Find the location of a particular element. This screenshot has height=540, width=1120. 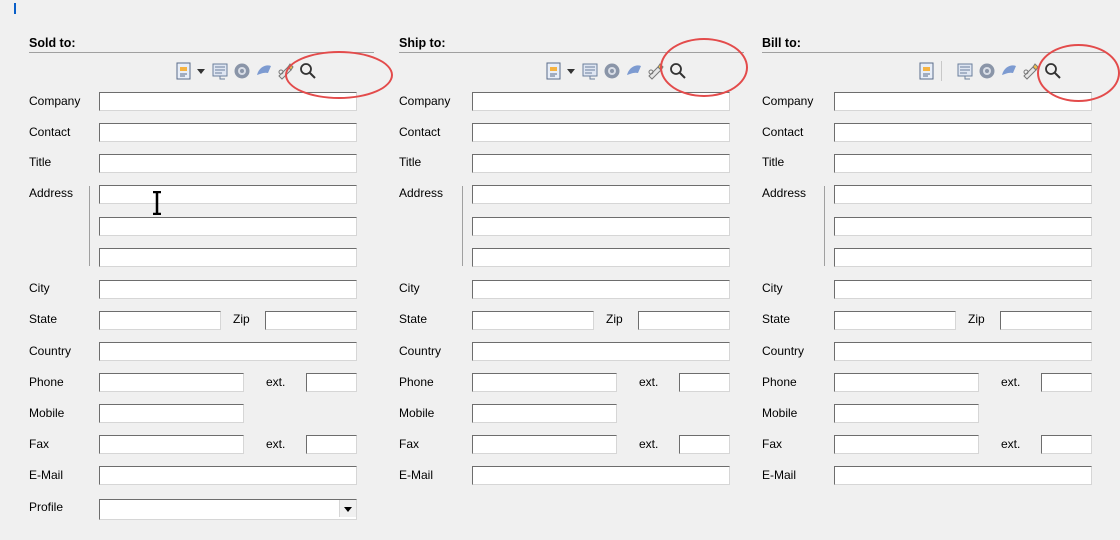

profile-select is located at coordinates (228, 509).